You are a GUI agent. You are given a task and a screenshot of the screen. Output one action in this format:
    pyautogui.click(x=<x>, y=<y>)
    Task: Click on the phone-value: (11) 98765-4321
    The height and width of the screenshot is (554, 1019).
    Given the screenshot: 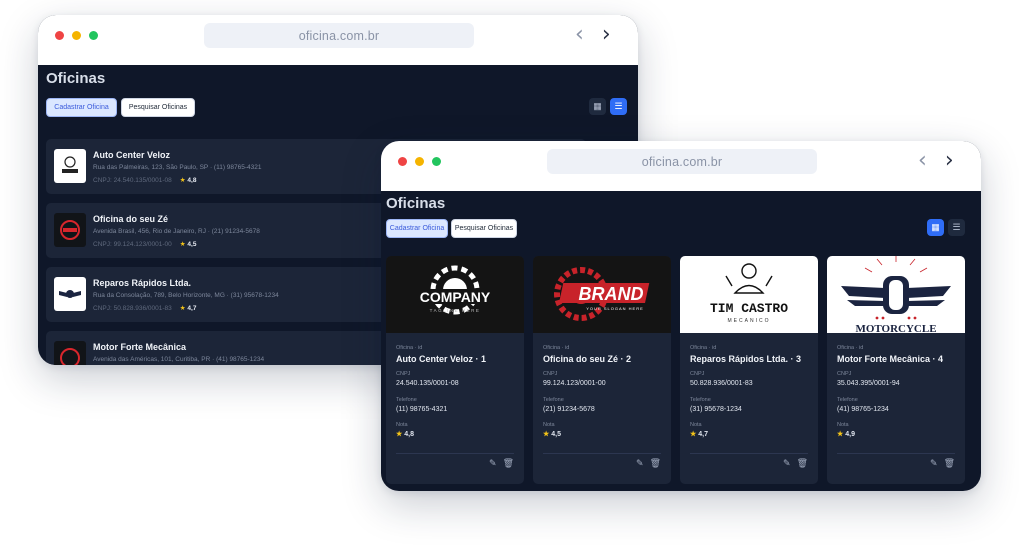 What is the action you would take?
    pyautogui.click(x=422, y=409)
    